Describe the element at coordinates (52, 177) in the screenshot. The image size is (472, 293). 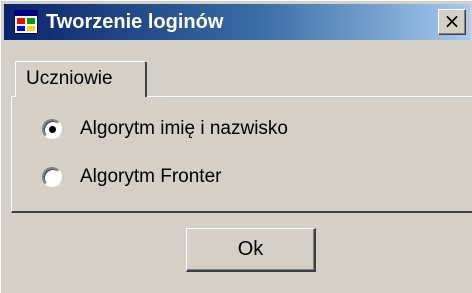
I see `radio-unchecked-icon` at that location.